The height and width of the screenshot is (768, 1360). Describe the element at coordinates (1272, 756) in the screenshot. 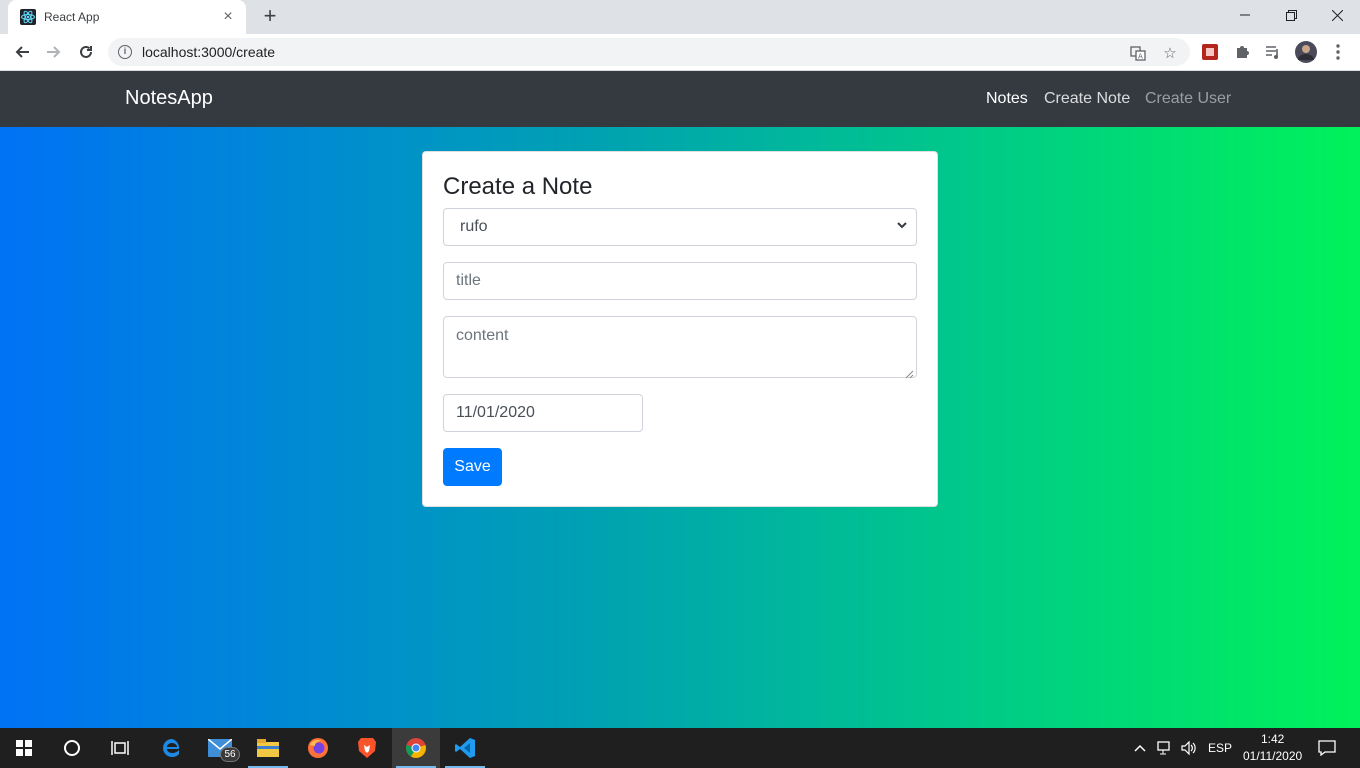

I see `clock-date: 01/11/2020` at that location.